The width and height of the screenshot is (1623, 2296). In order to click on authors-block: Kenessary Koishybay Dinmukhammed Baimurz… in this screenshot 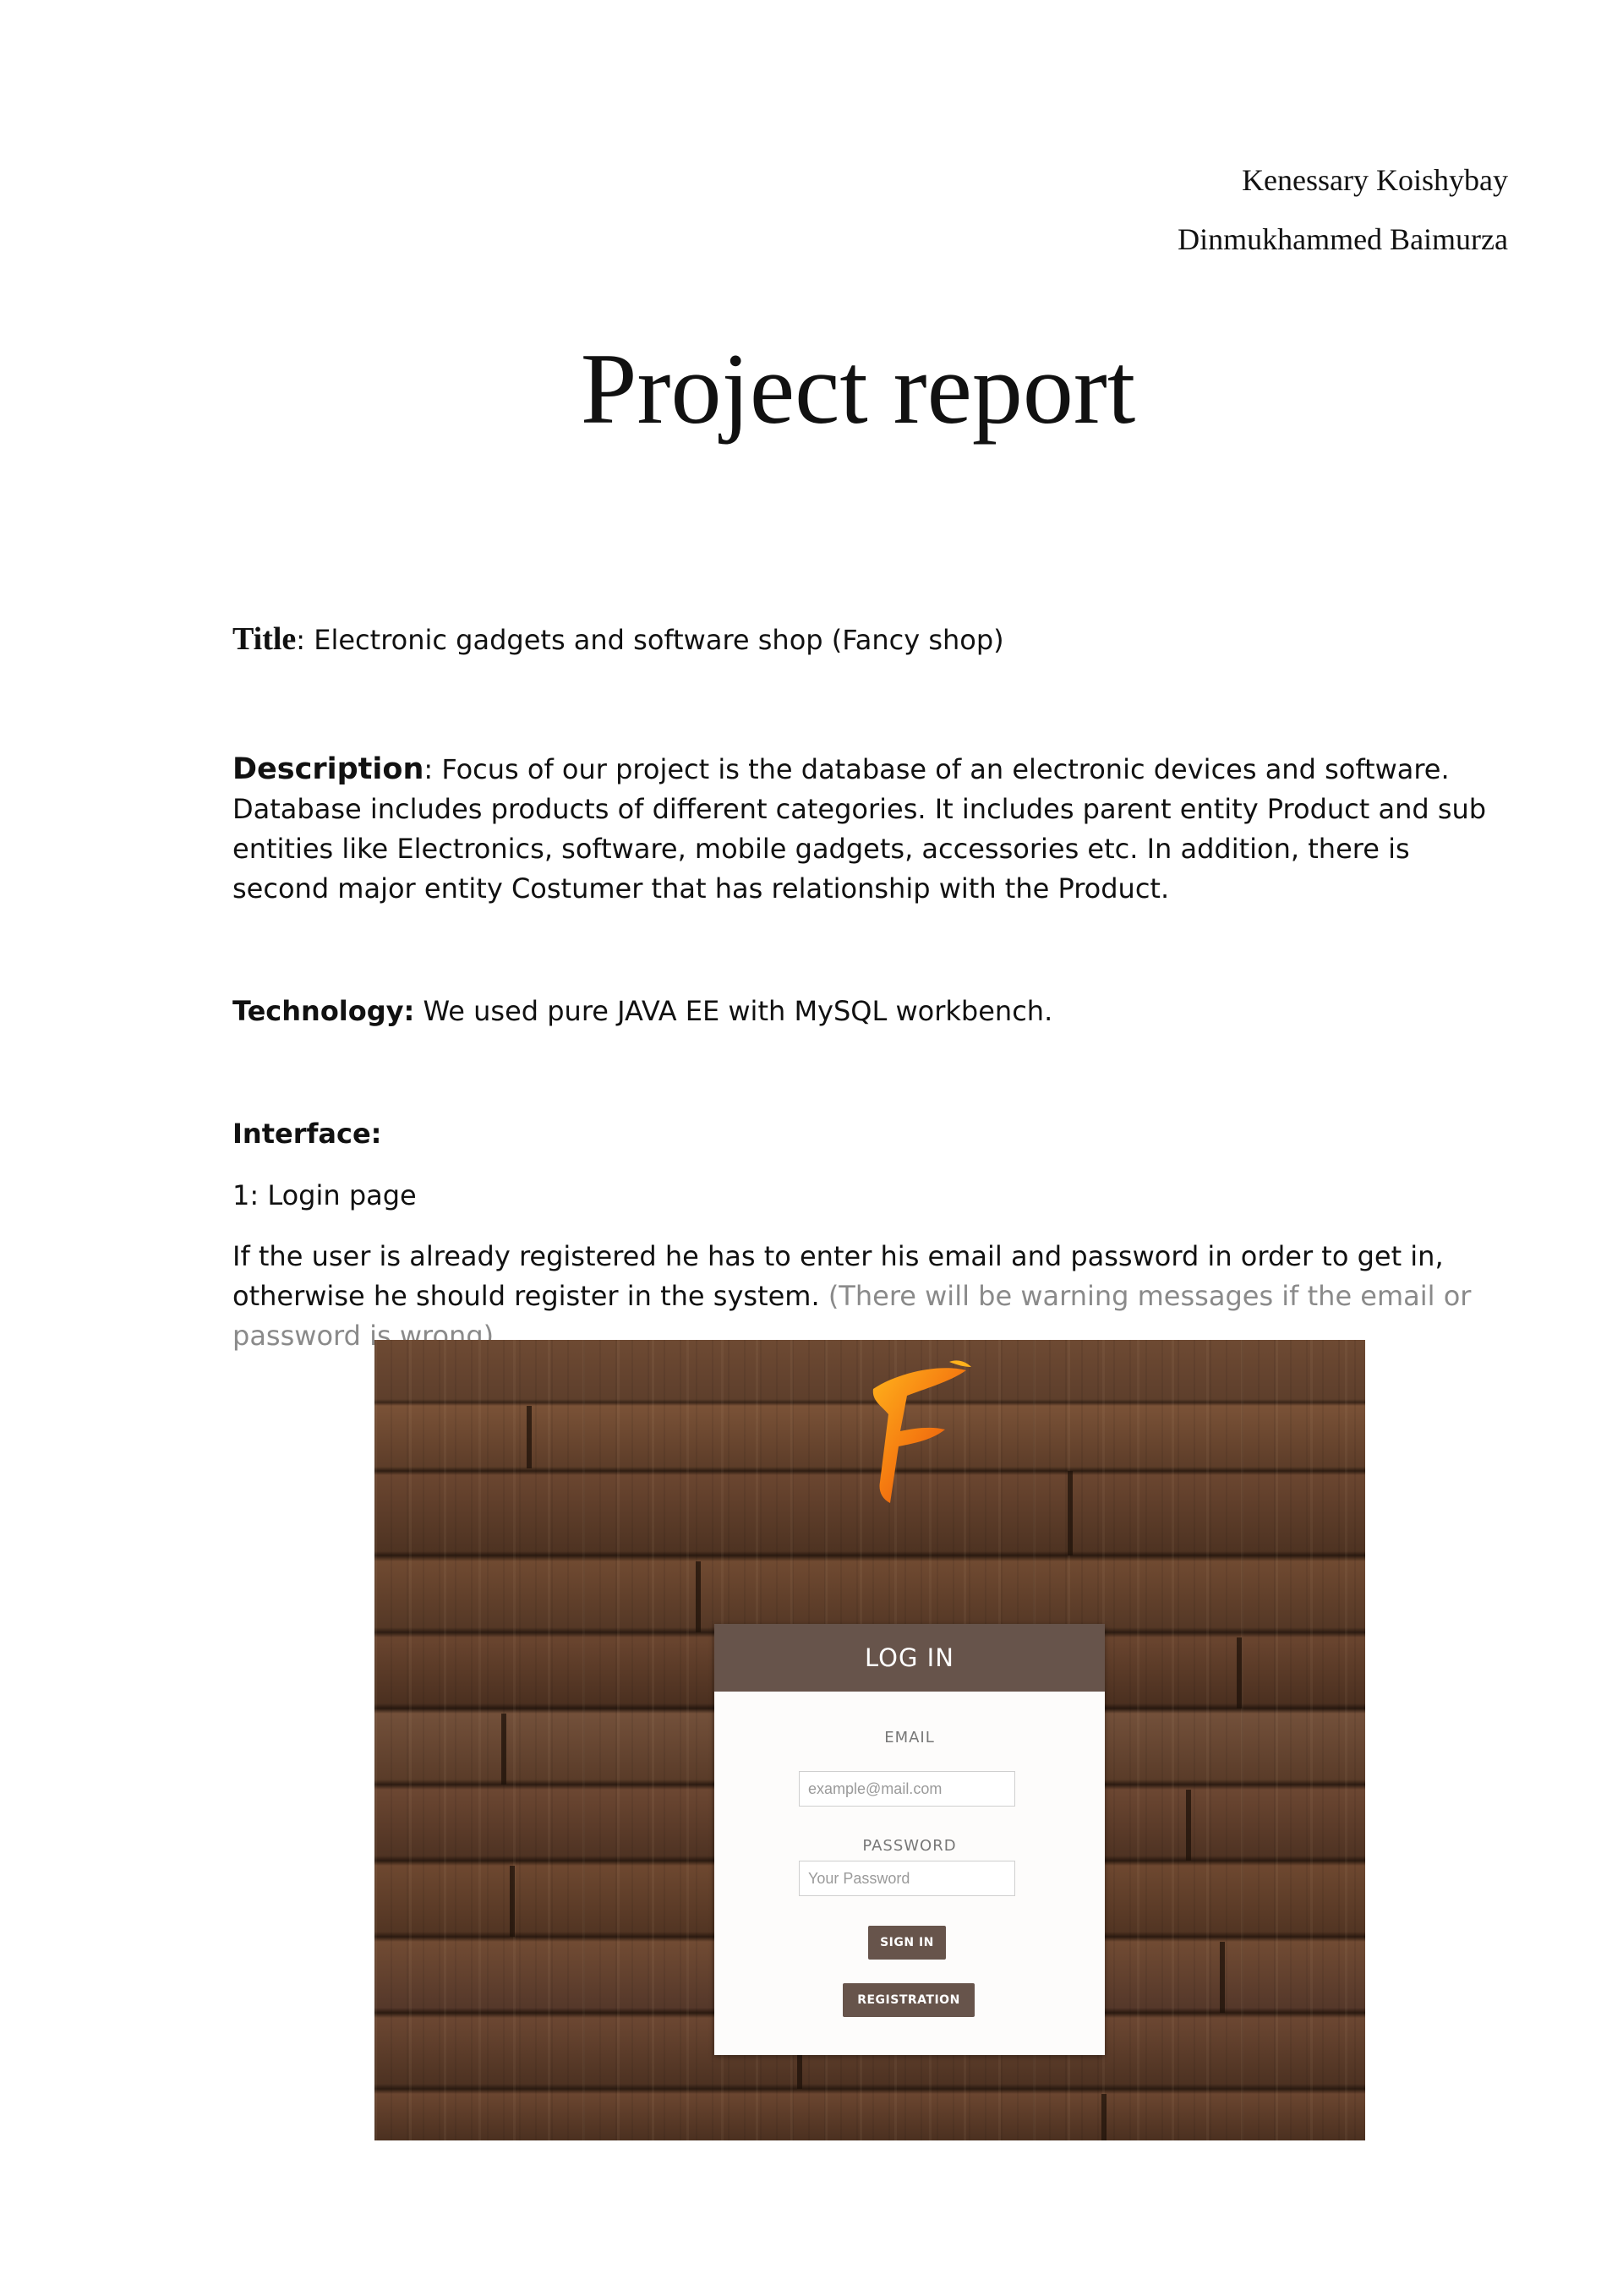, I will do `click(1343, 209)`.